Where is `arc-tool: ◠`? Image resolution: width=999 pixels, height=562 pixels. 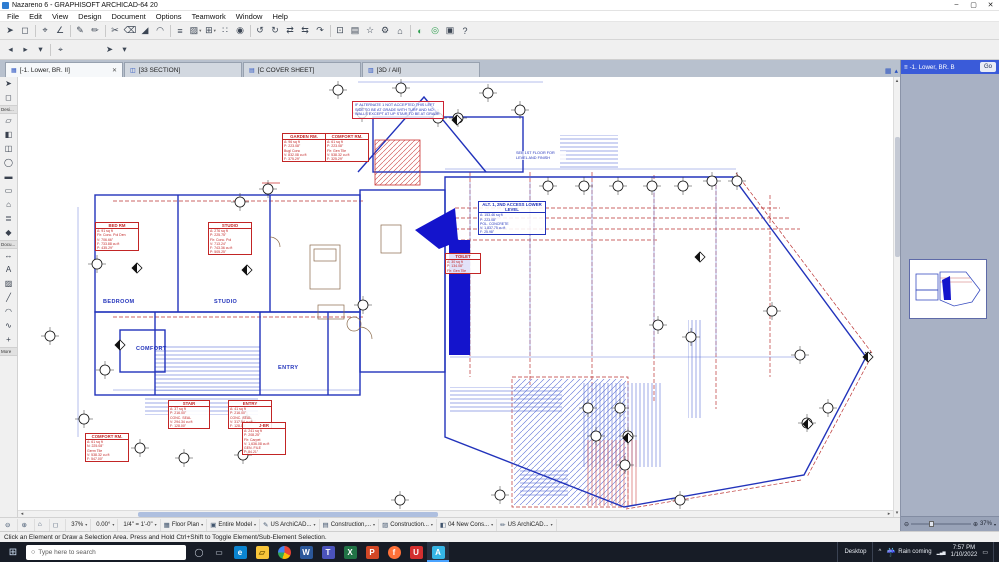 arc-tool: ◠ is located at coordinates (8, 312).